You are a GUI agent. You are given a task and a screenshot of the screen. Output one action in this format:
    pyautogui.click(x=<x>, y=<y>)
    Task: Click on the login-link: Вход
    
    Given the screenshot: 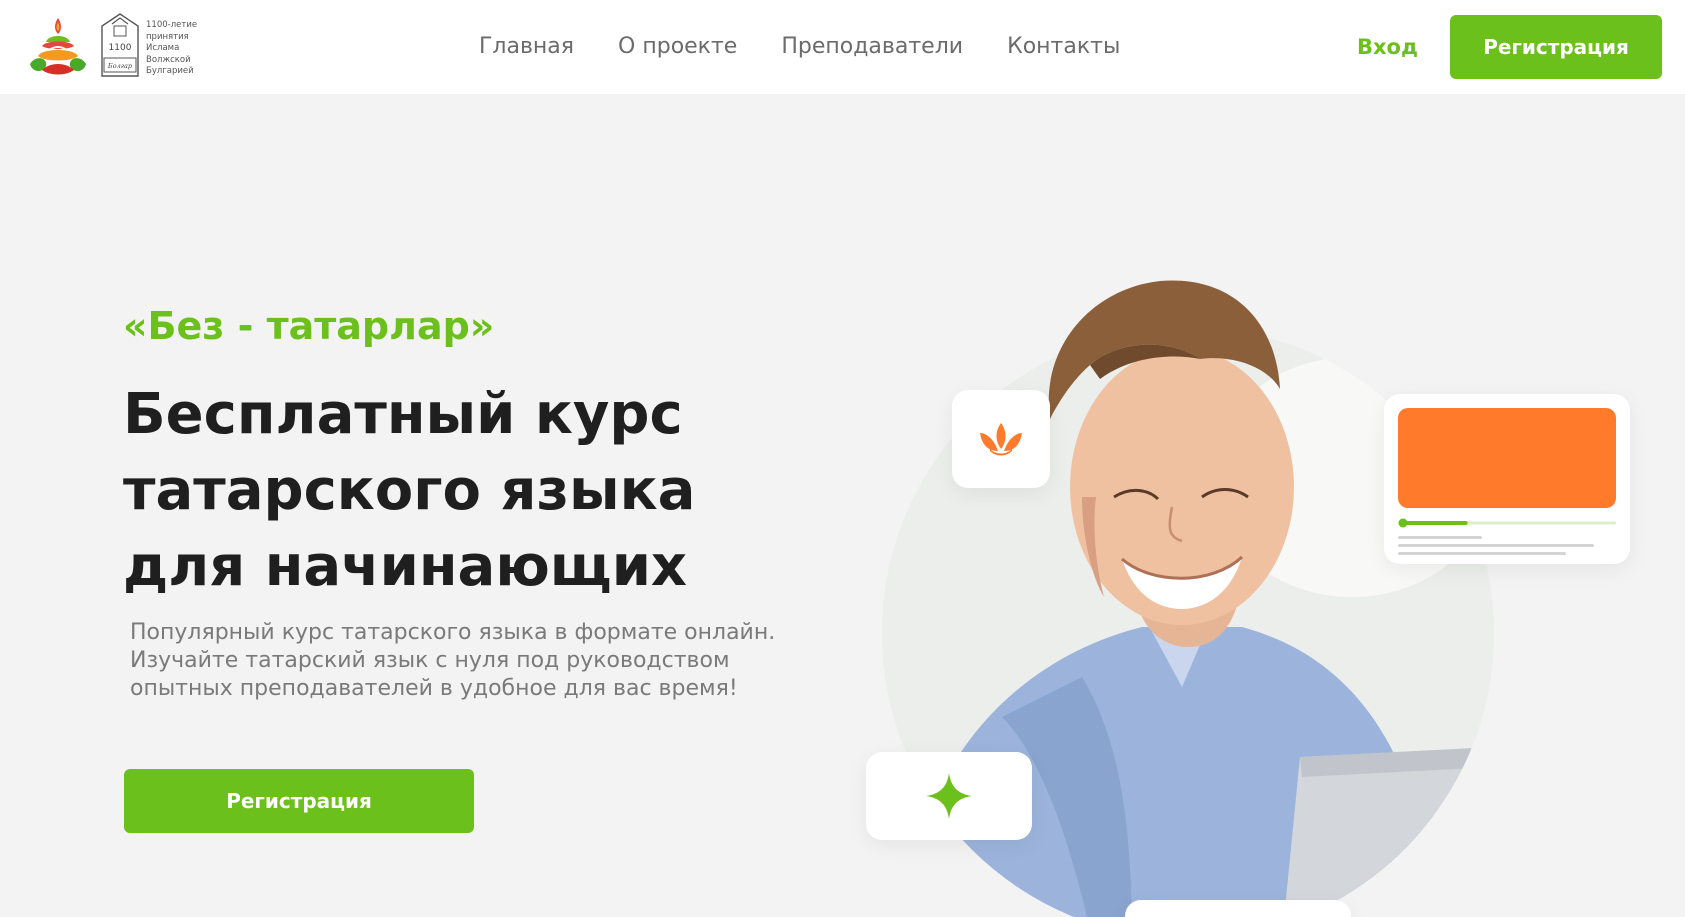 What is the action you would take?
    pyautogui.click(x=1387, y=47)
    